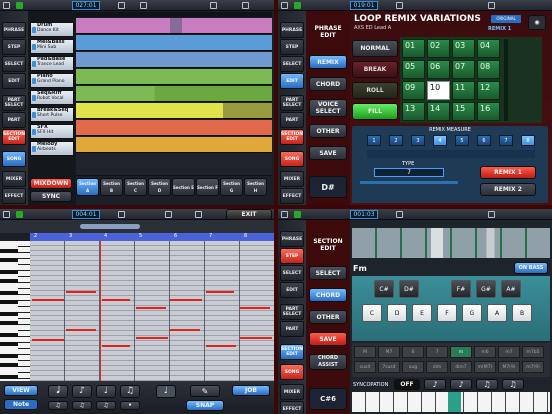  What do you see at coordinates (409, 289) in the screenshot?
I see `key-d-sharp: D#` at bounding box center [409, 289].